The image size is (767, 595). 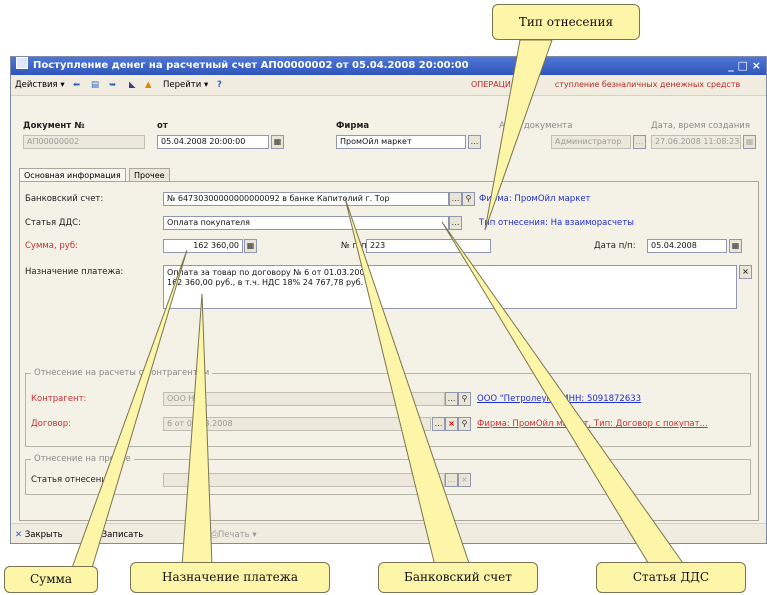 I want to click on purpose-callout: Назначение платежа, so click(x=230, y=577).